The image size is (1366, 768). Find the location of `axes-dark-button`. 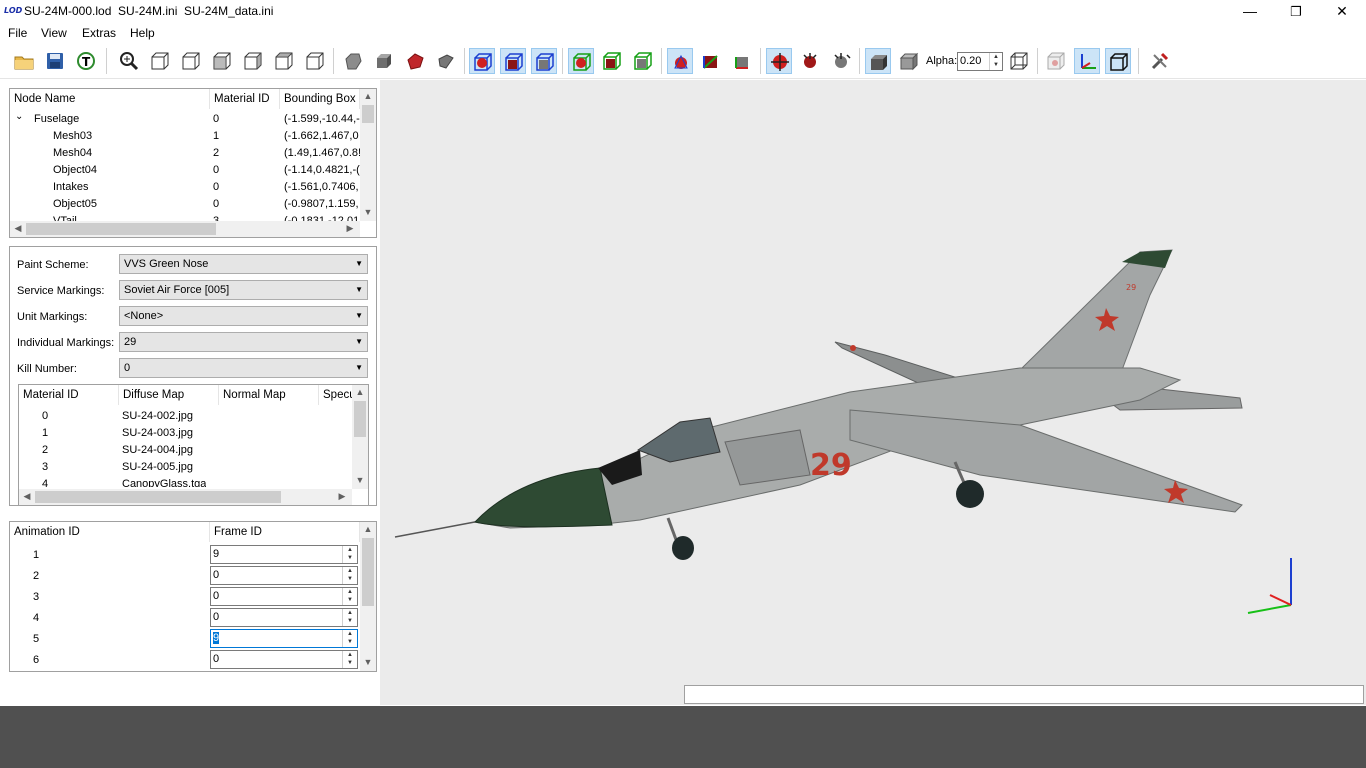

axes-dark-button is located at coordinates (711, 61).